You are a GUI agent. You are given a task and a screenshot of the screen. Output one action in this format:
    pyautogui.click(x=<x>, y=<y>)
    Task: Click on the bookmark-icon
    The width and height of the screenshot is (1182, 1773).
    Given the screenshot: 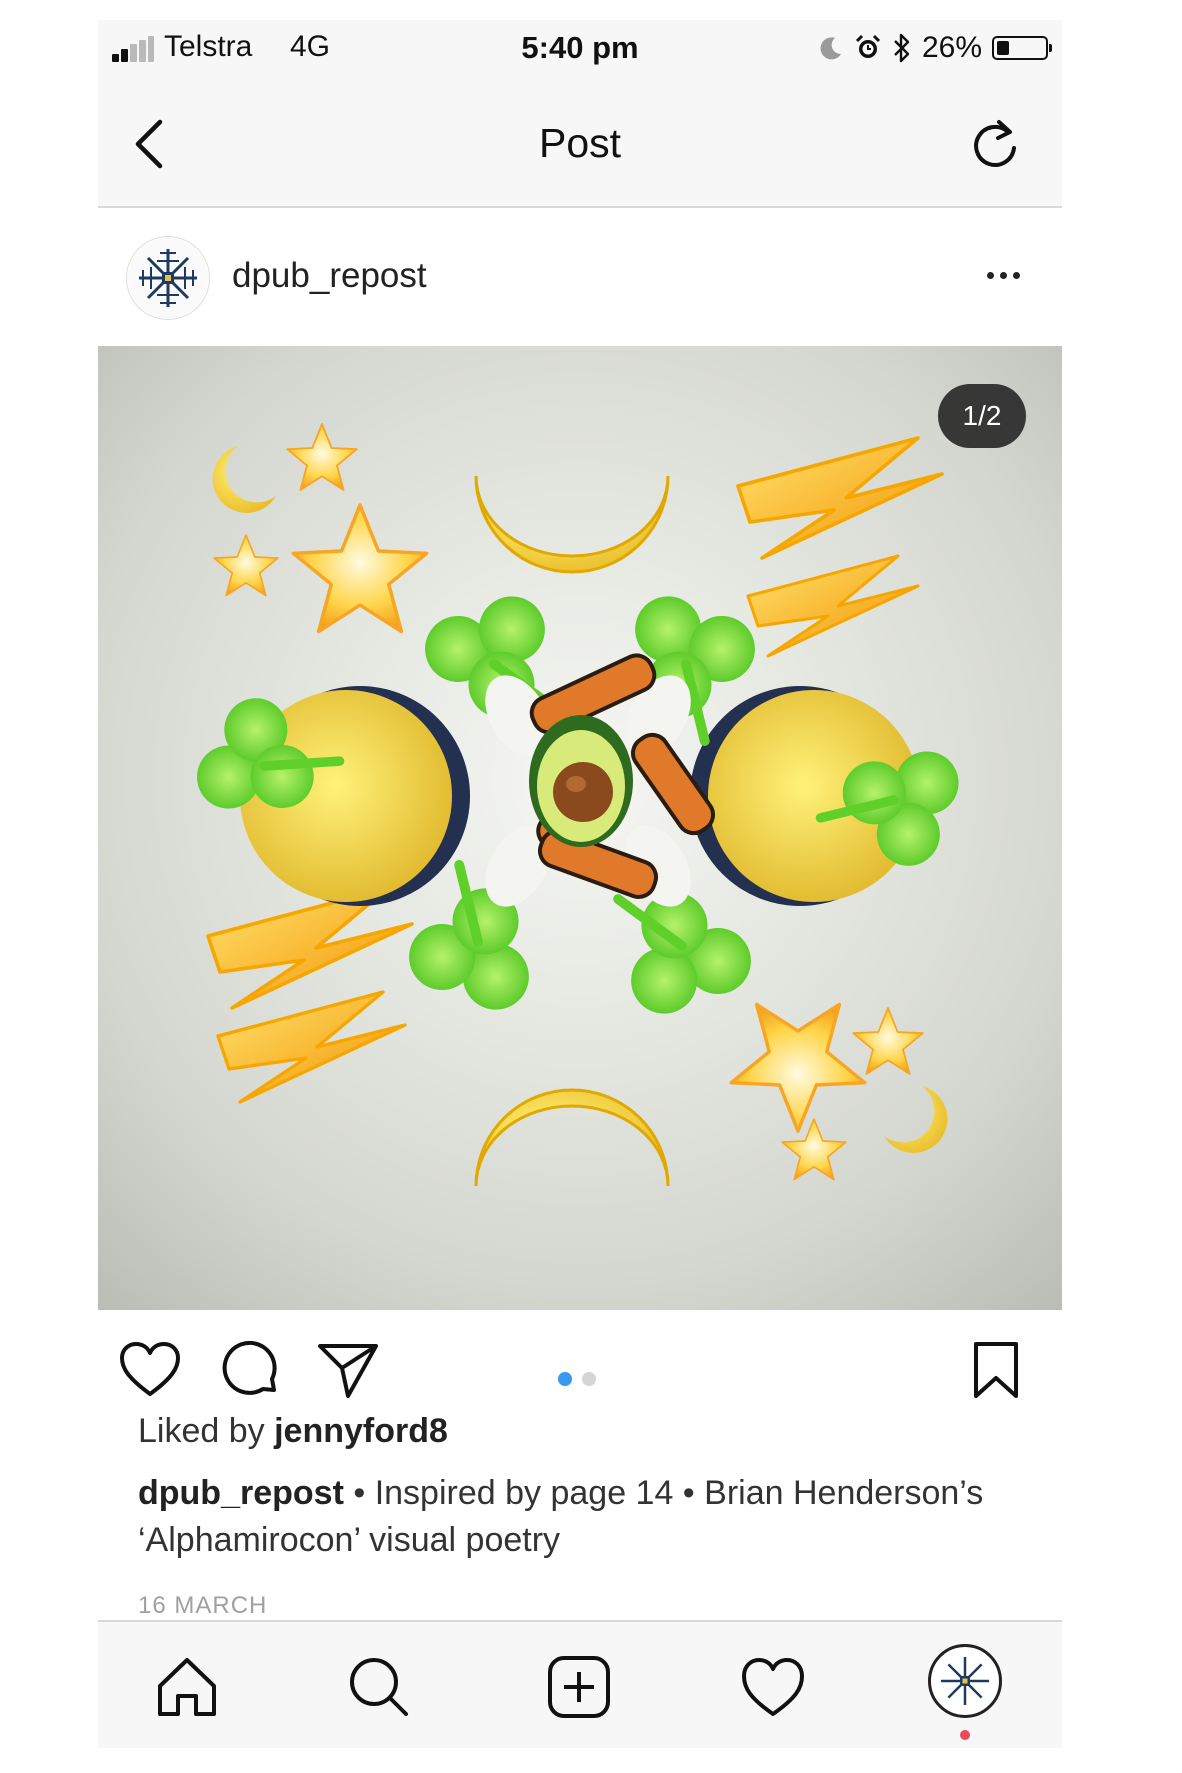 What is the action you would take?
    pyautogui.click(x=996, y=1370)
    